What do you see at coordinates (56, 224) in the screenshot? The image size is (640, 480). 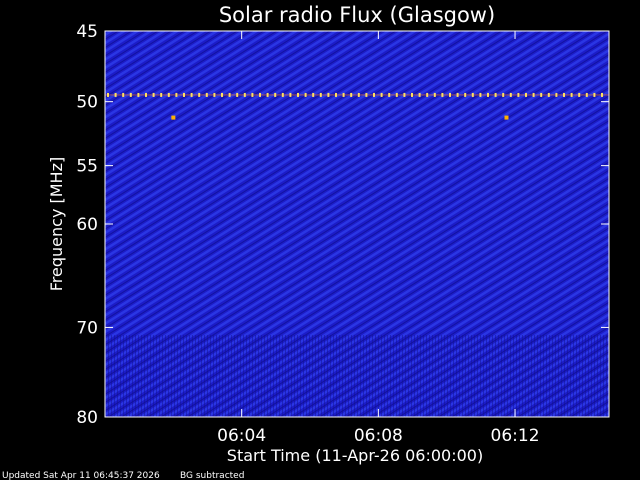 I see `y-axis-title: Frequency [MHz]` at bounding box center [56, 224].